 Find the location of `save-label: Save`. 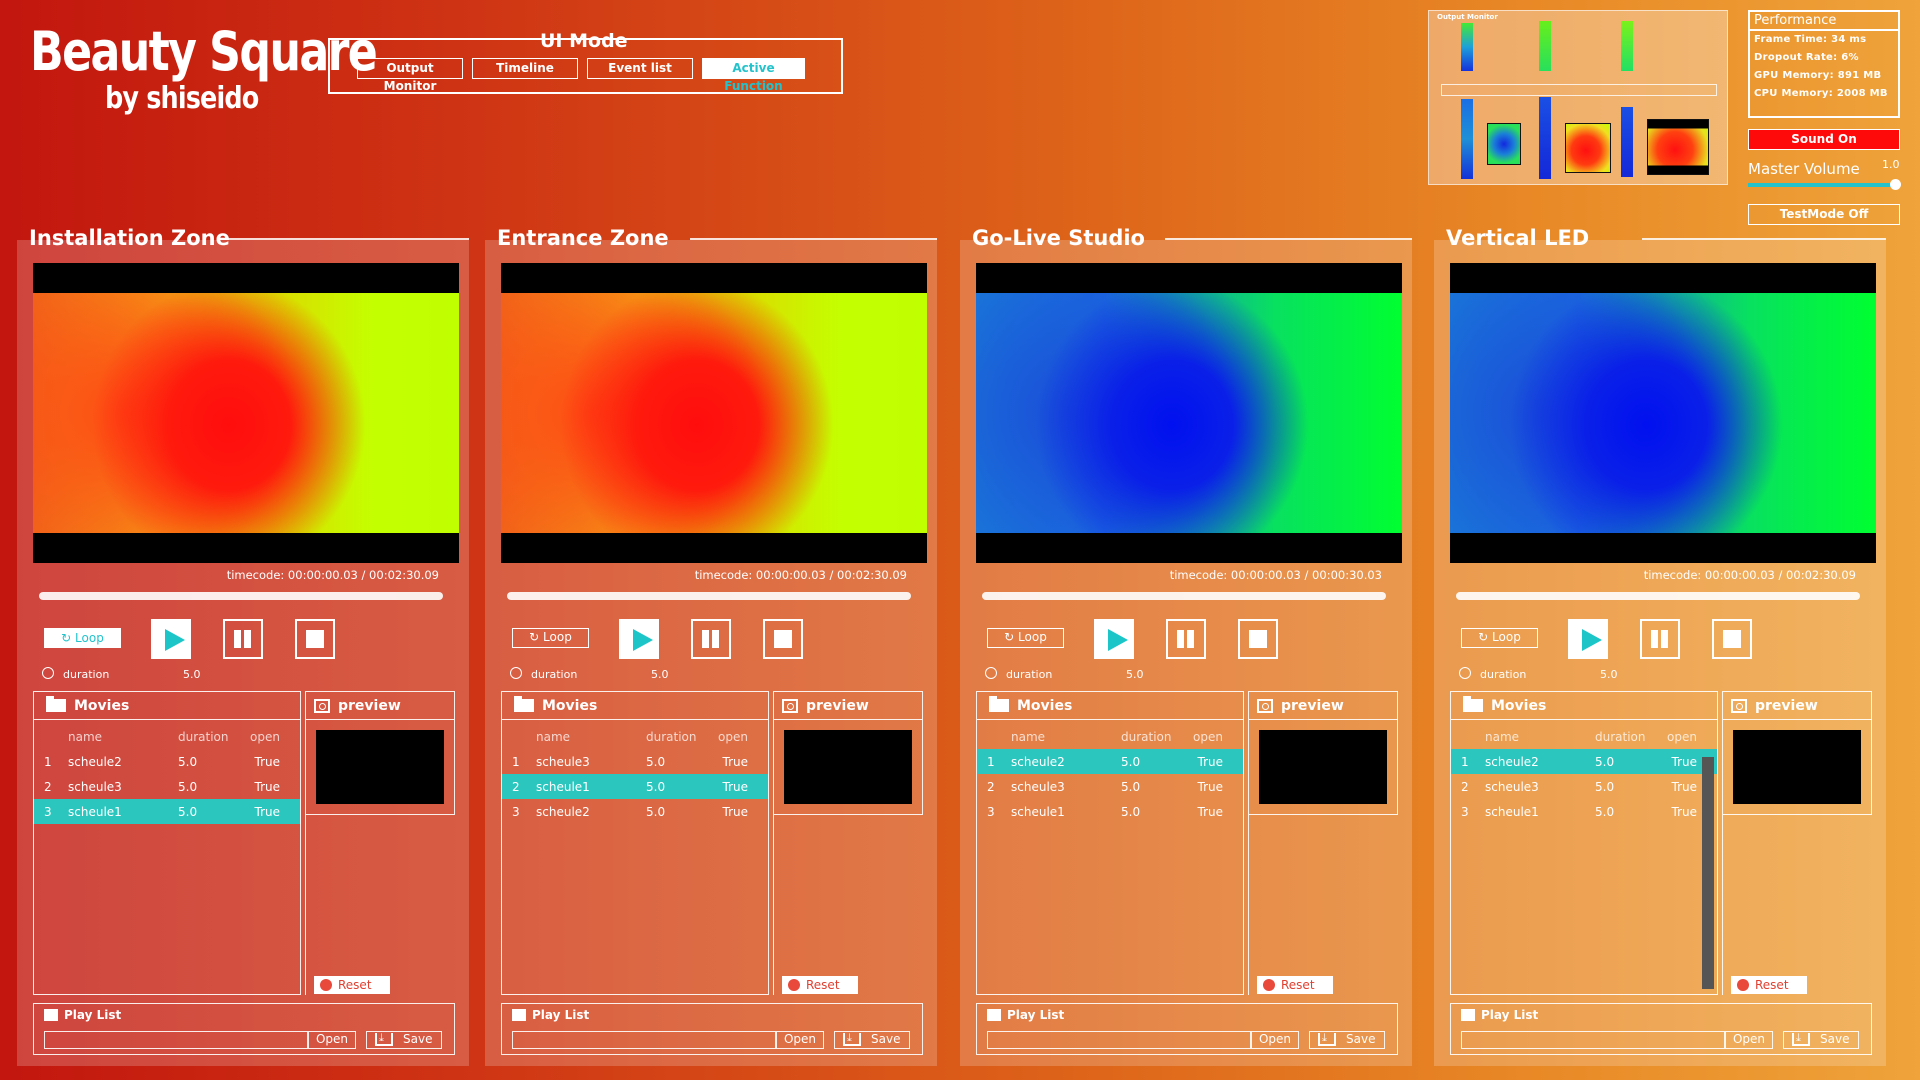

save-label: Save is located at coordinates (1835, 1039).